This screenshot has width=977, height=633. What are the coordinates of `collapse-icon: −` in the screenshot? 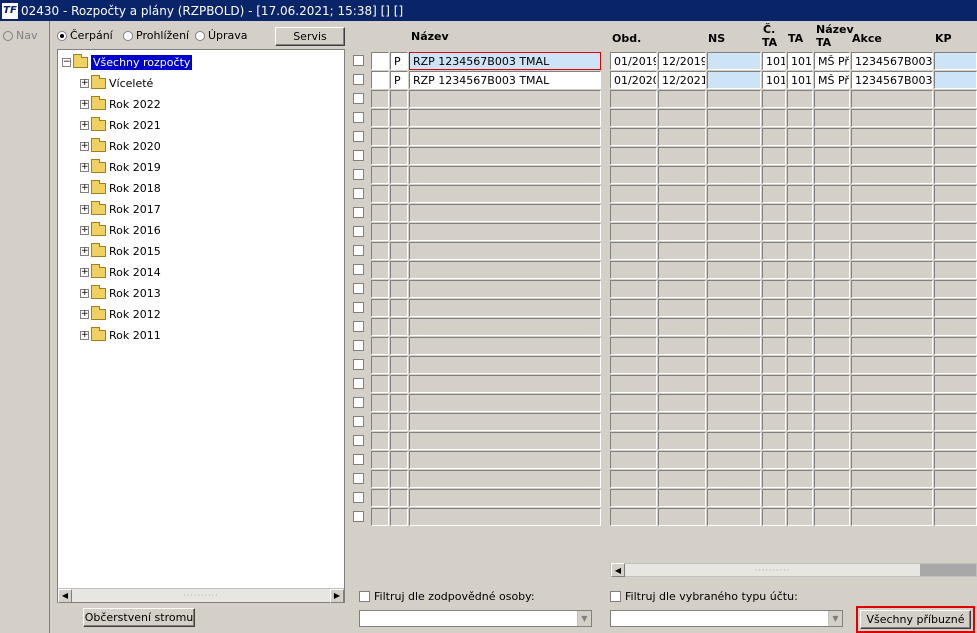 It's located at (66, 62).